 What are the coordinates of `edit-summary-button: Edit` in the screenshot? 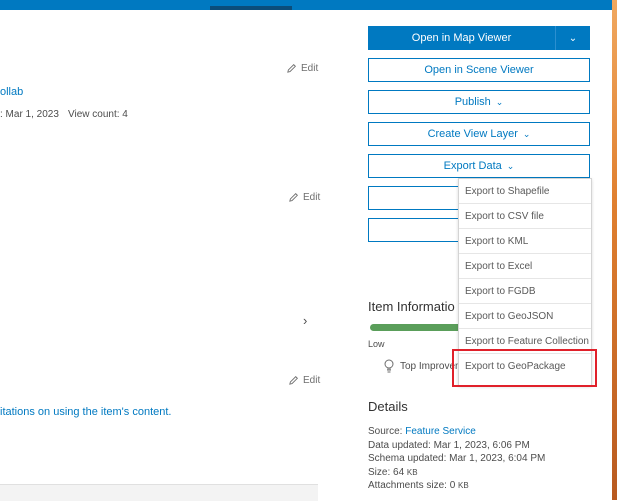 It's located at (302, 68).